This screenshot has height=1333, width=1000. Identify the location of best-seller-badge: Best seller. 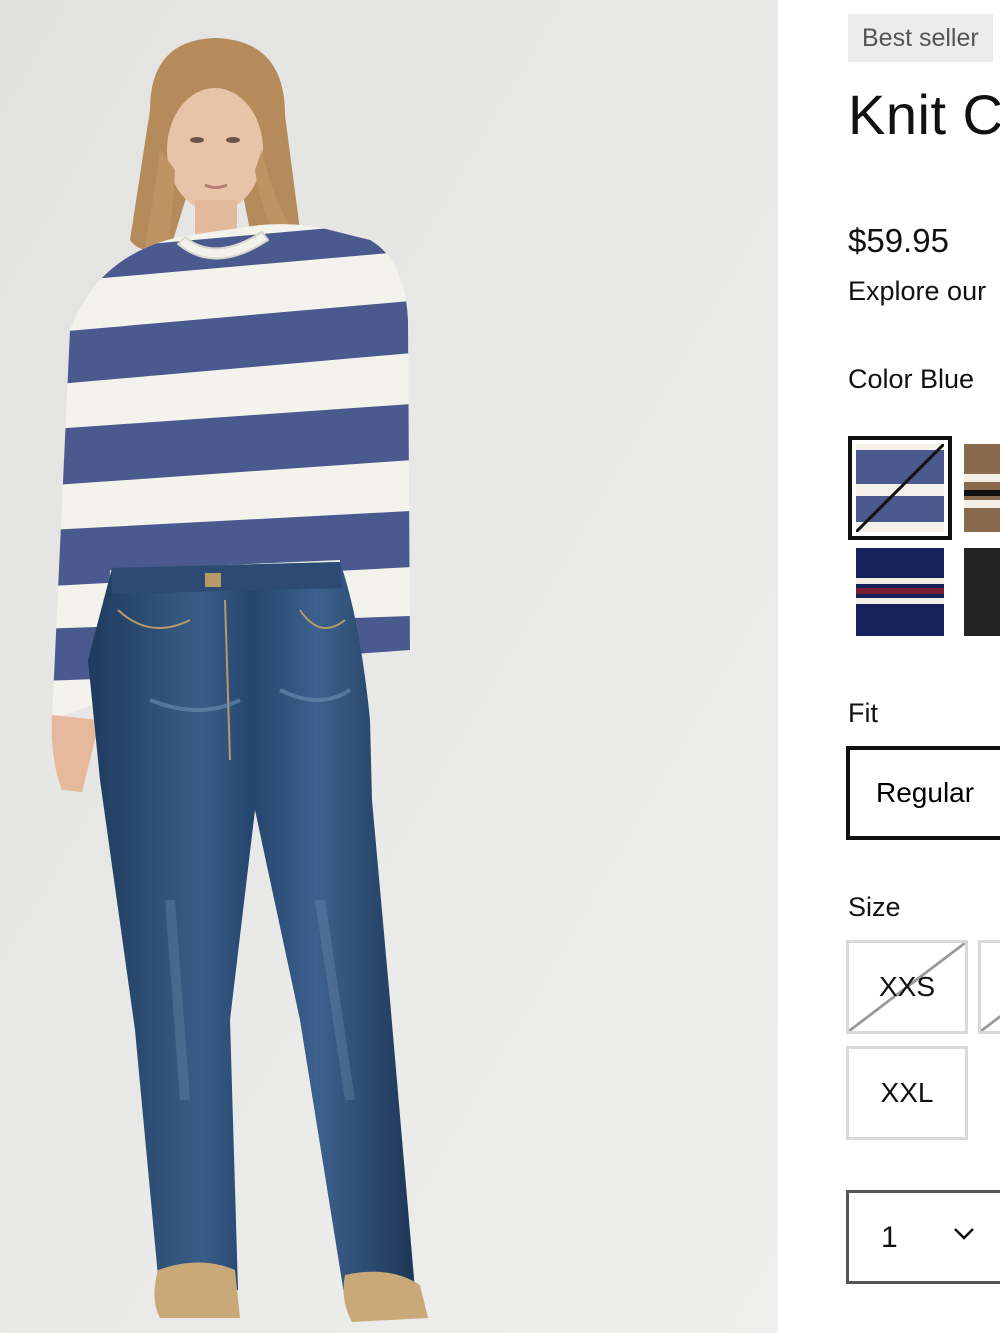
(920, 38).